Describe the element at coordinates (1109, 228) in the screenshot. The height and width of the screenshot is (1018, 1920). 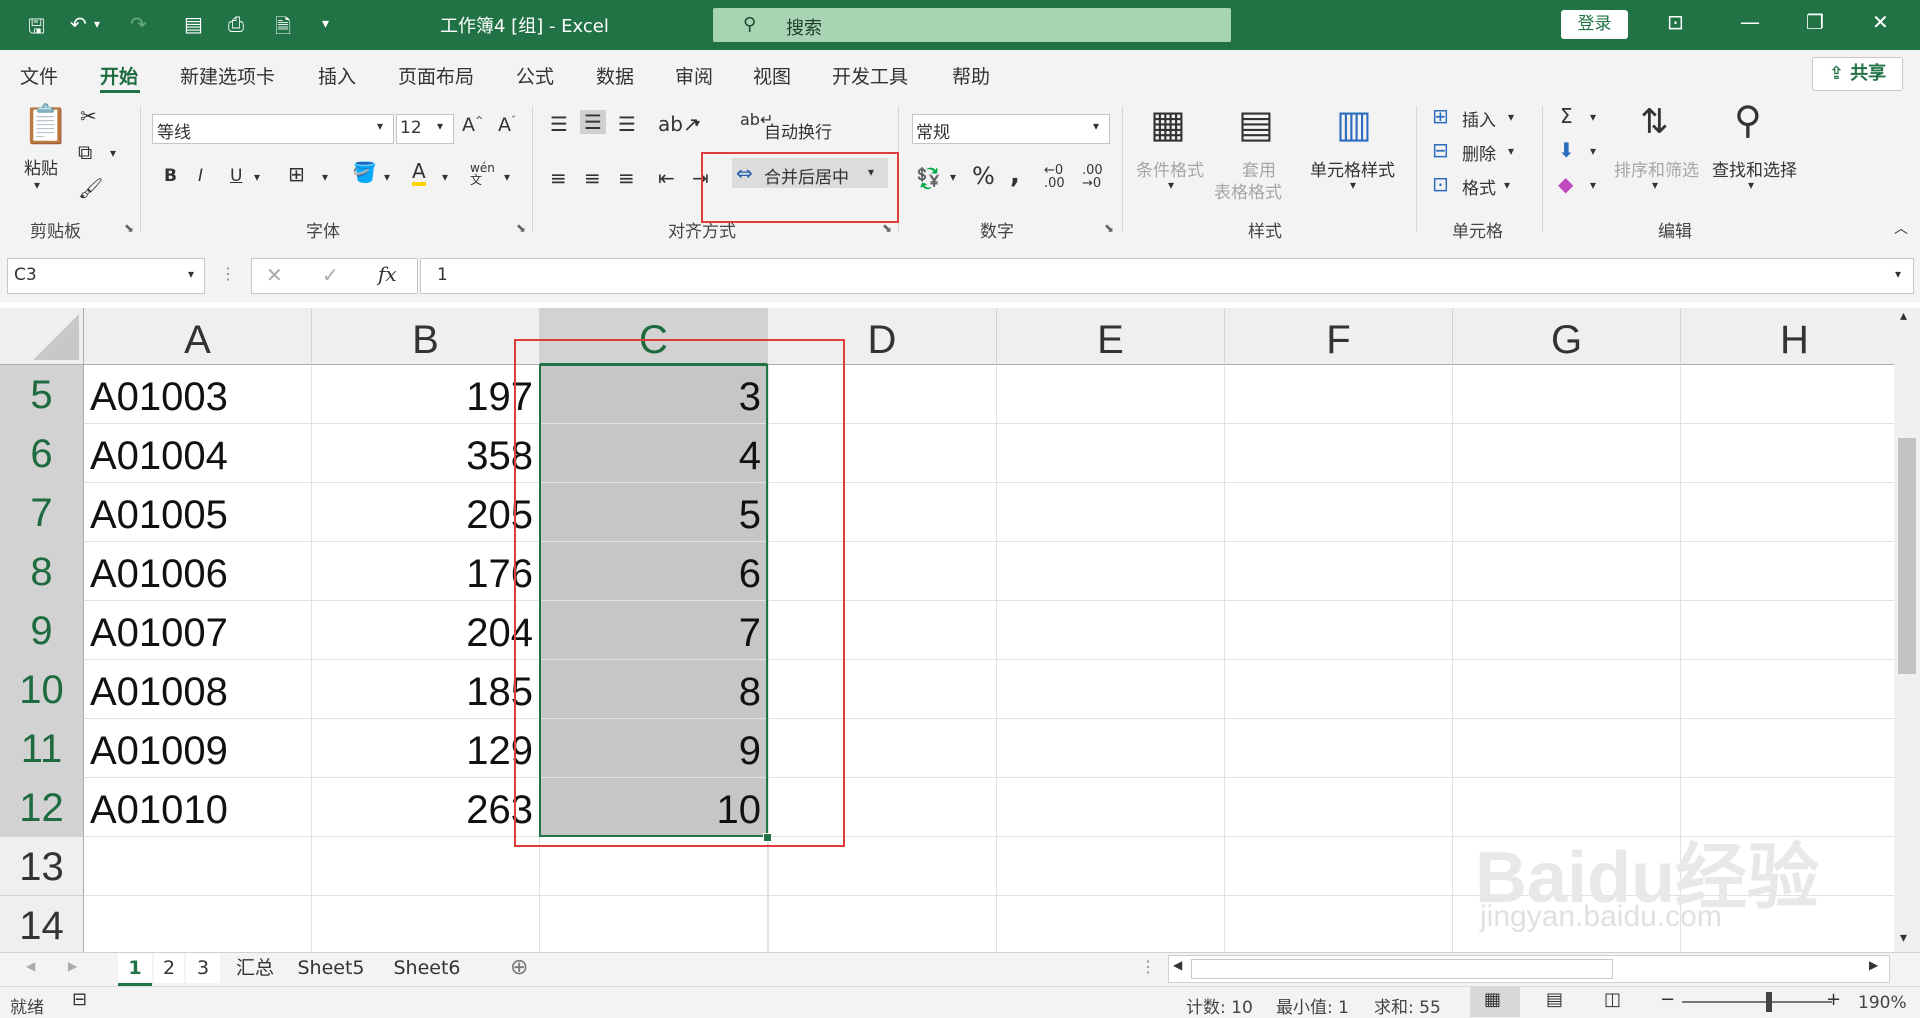
I see `number-launcher-icon: ⬊` at that location.